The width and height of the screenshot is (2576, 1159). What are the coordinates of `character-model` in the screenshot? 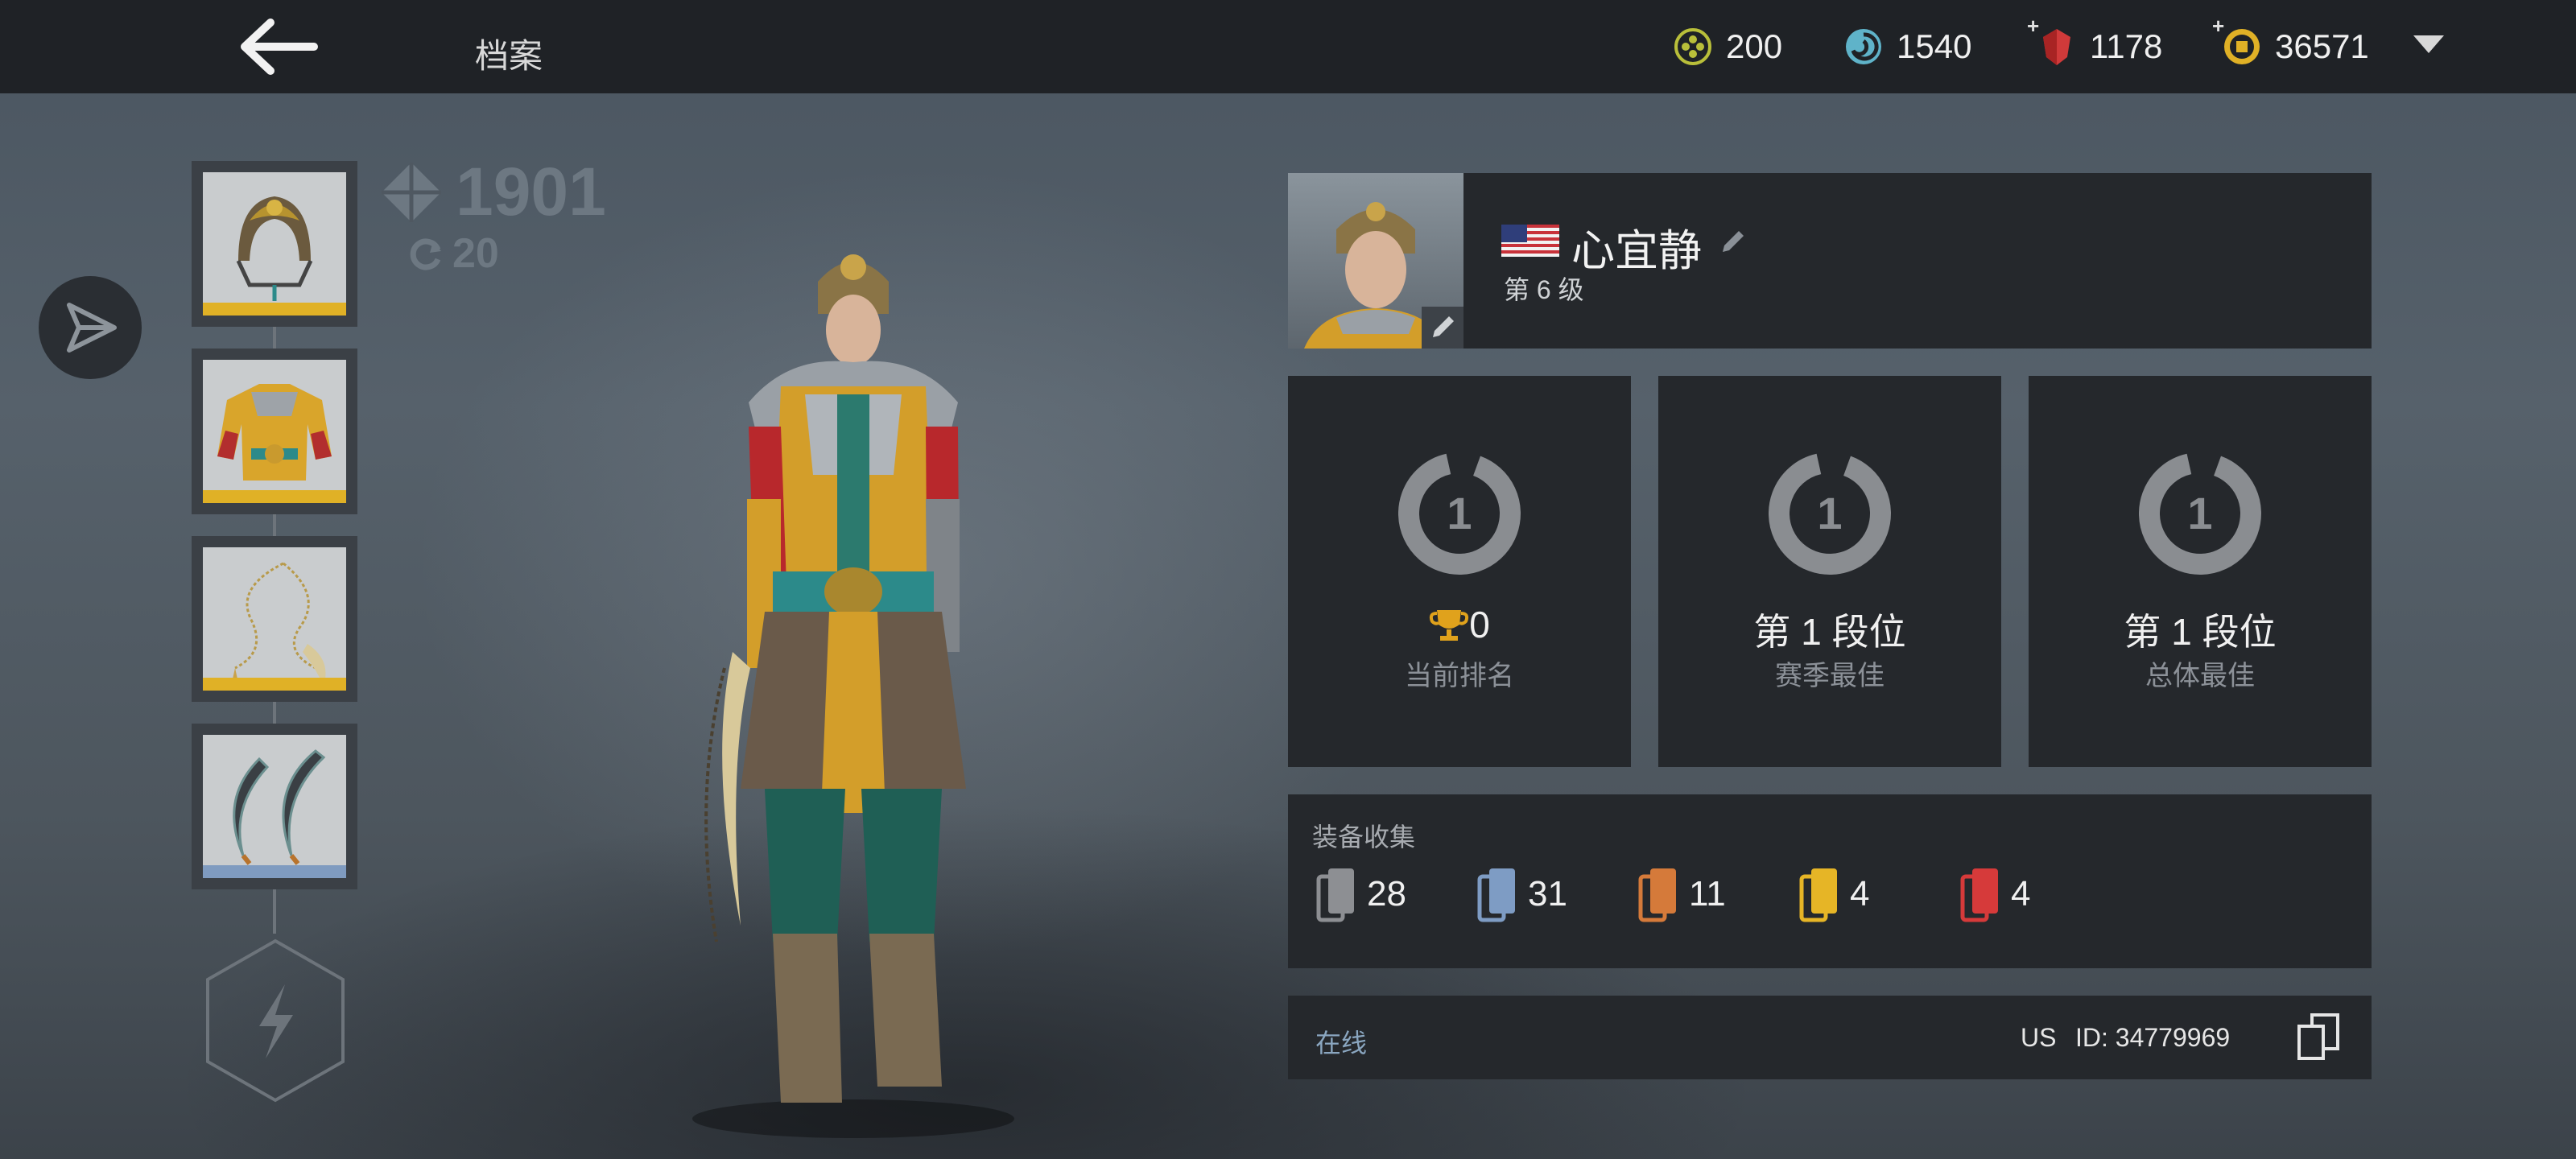 It's located at (853, 688).